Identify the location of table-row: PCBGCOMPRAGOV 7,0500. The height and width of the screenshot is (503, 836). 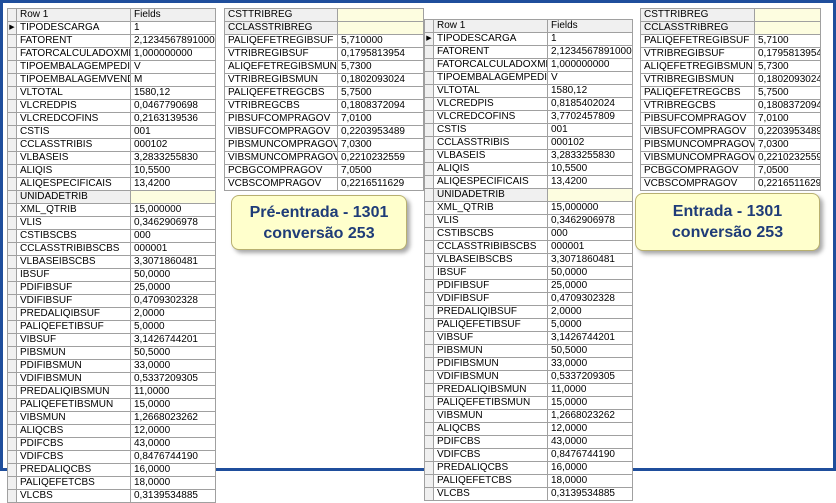
(324, 171).